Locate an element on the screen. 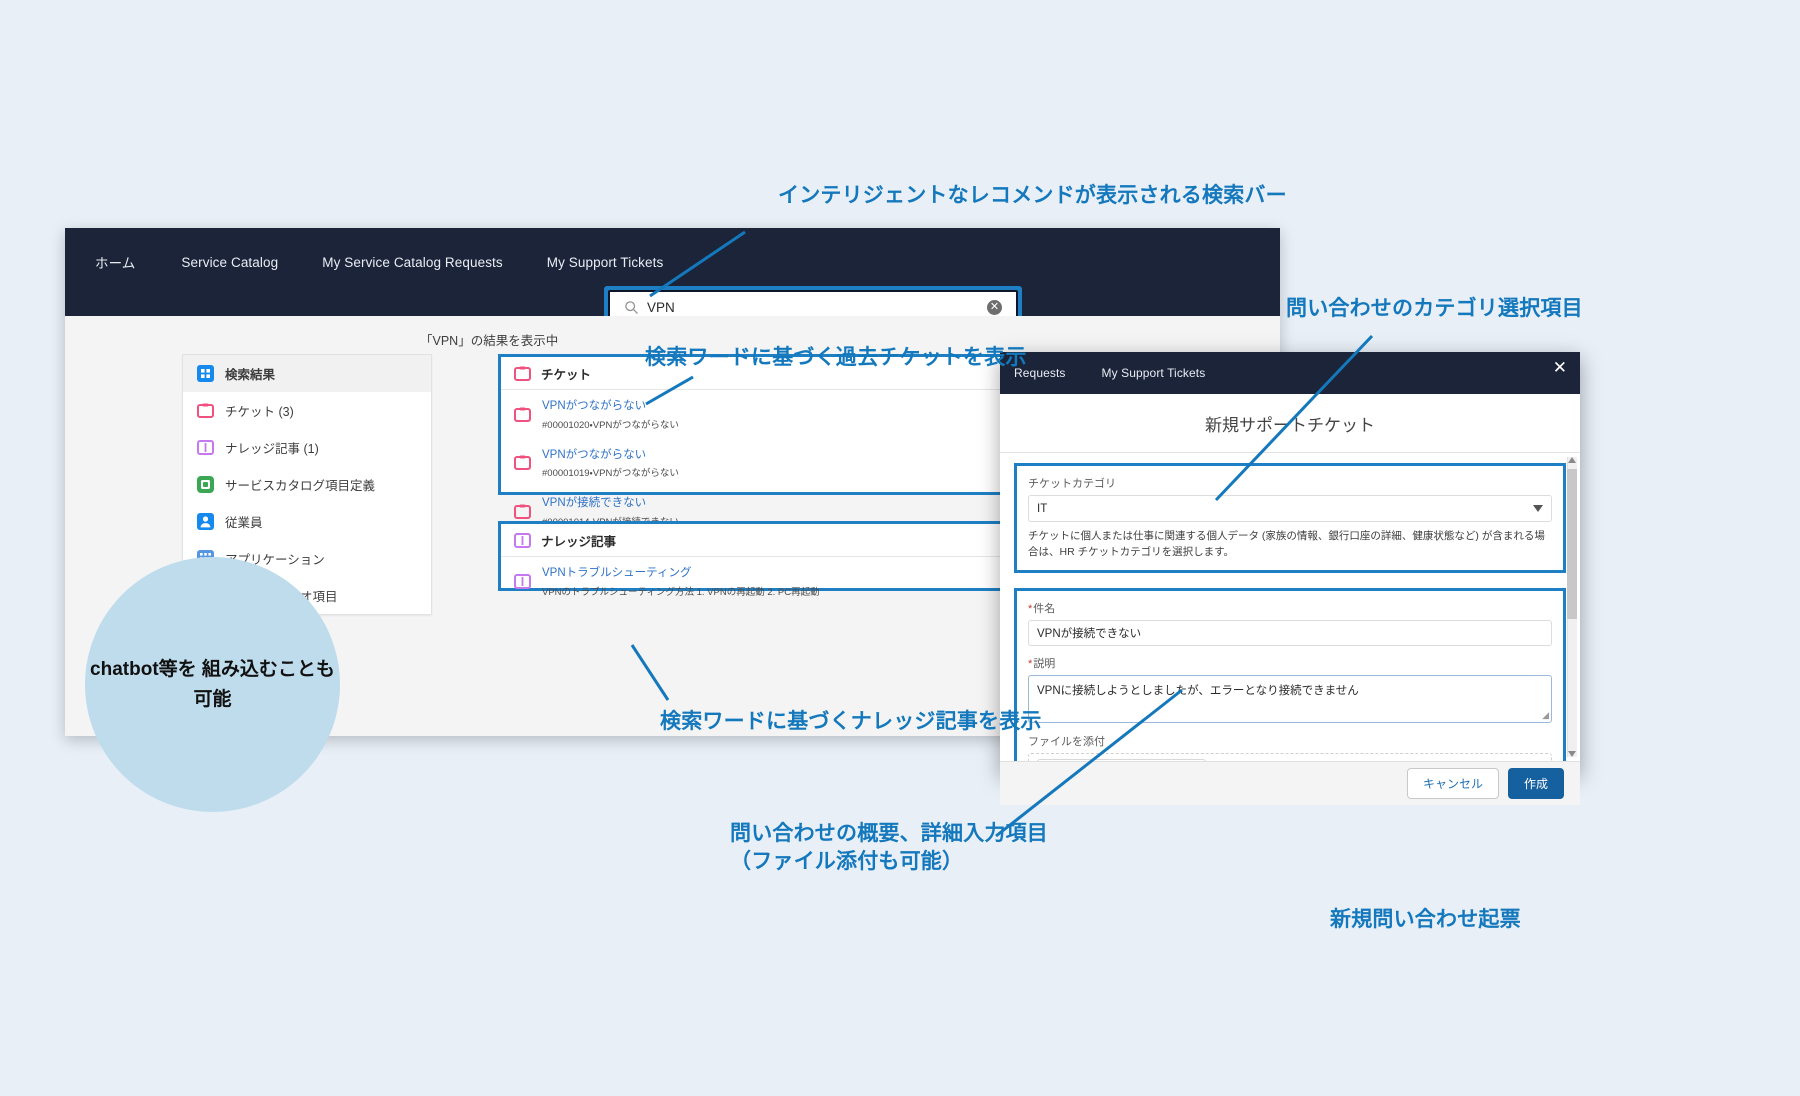  knowledge-panel-header: ナレッジ記事 is located at coordinates (774, 540).